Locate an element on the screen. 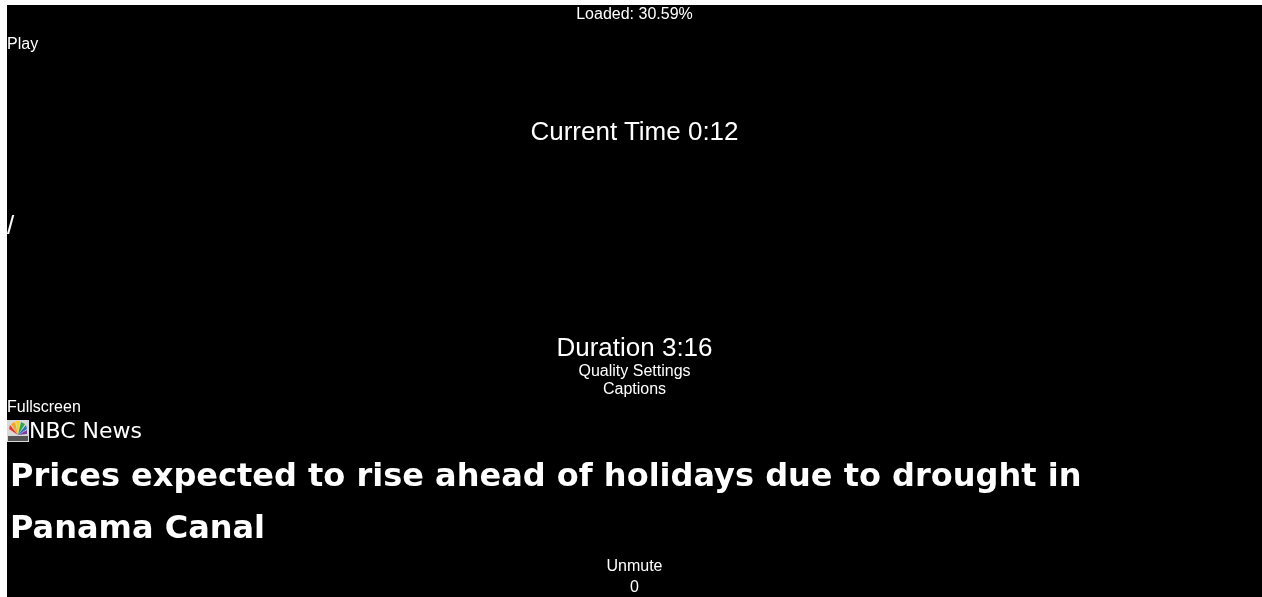 Image resolution: width=1262 pixels, height=597 pixels. volume-value: 0 is located at coordinates (634, 587).